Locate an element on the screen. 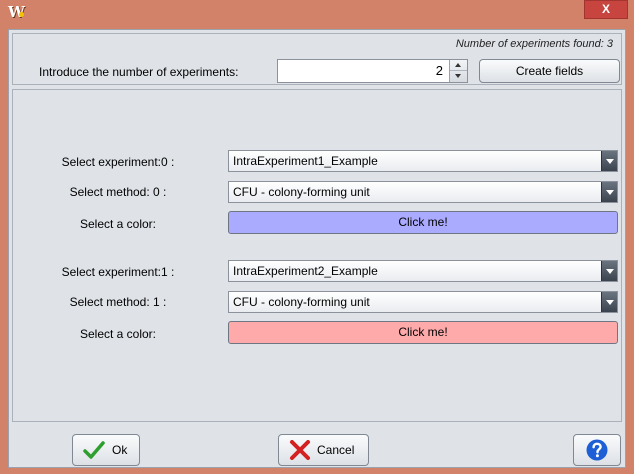 Image resolution: width=634 pixels, height=474 pixels. color-0-button: Click me! is located at coordinates (423, 222).